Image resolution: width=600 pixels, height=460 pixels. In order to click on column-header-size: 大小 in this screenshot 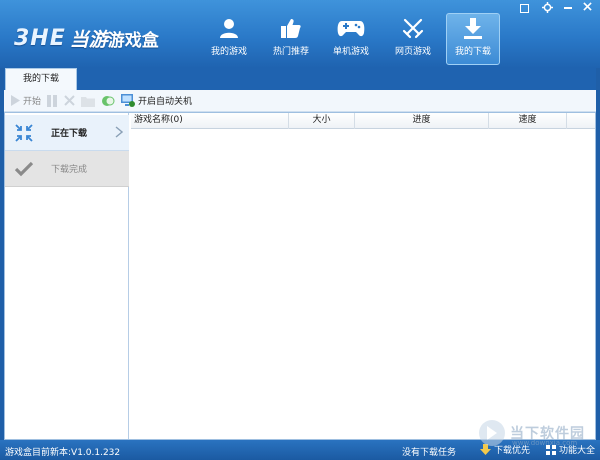, I will do `click(322, 121)`.